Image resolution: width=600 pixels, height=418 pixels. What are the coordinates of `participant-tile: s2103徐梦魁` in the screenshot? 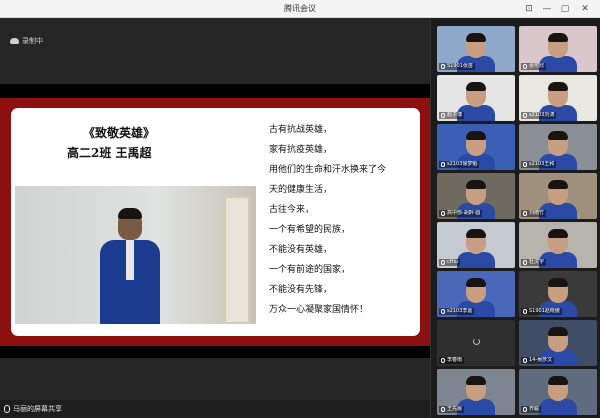 It's located at (476, 147).